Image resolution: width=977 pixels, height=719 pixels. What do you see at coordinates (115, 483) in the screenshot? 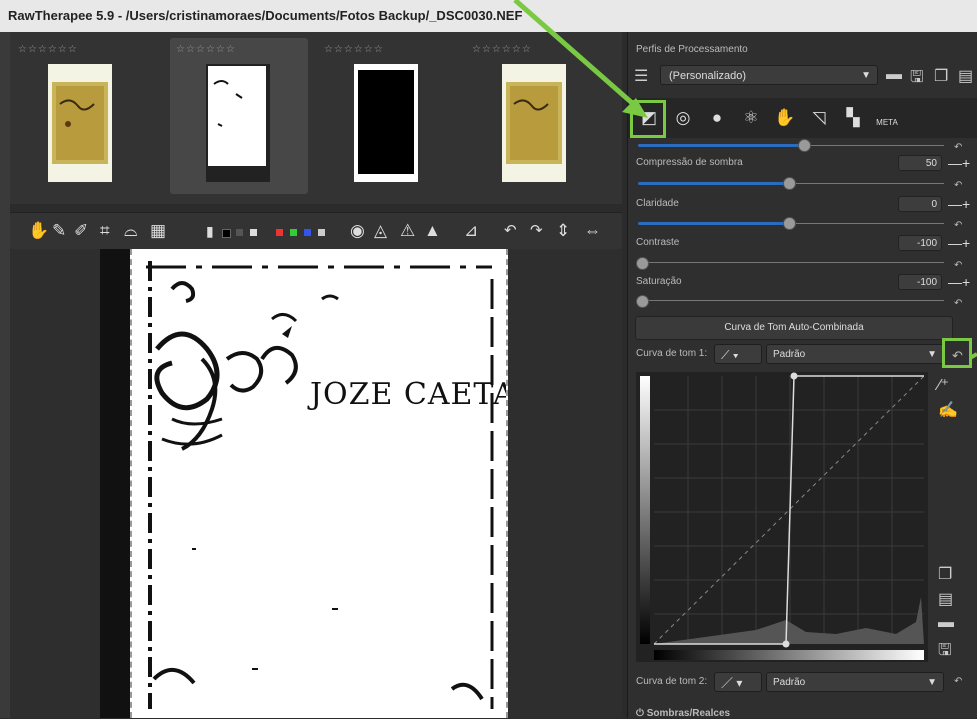
I see `viewer-side-area` at bounding box center [115, 483].